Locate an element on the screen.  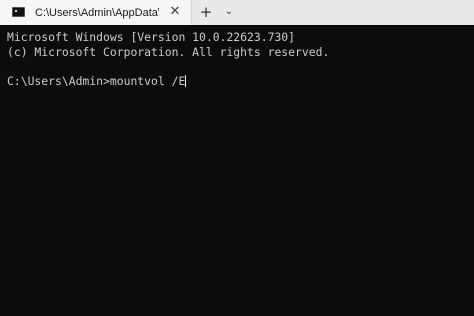
terminal-icon is located at coordinates (18, 12).